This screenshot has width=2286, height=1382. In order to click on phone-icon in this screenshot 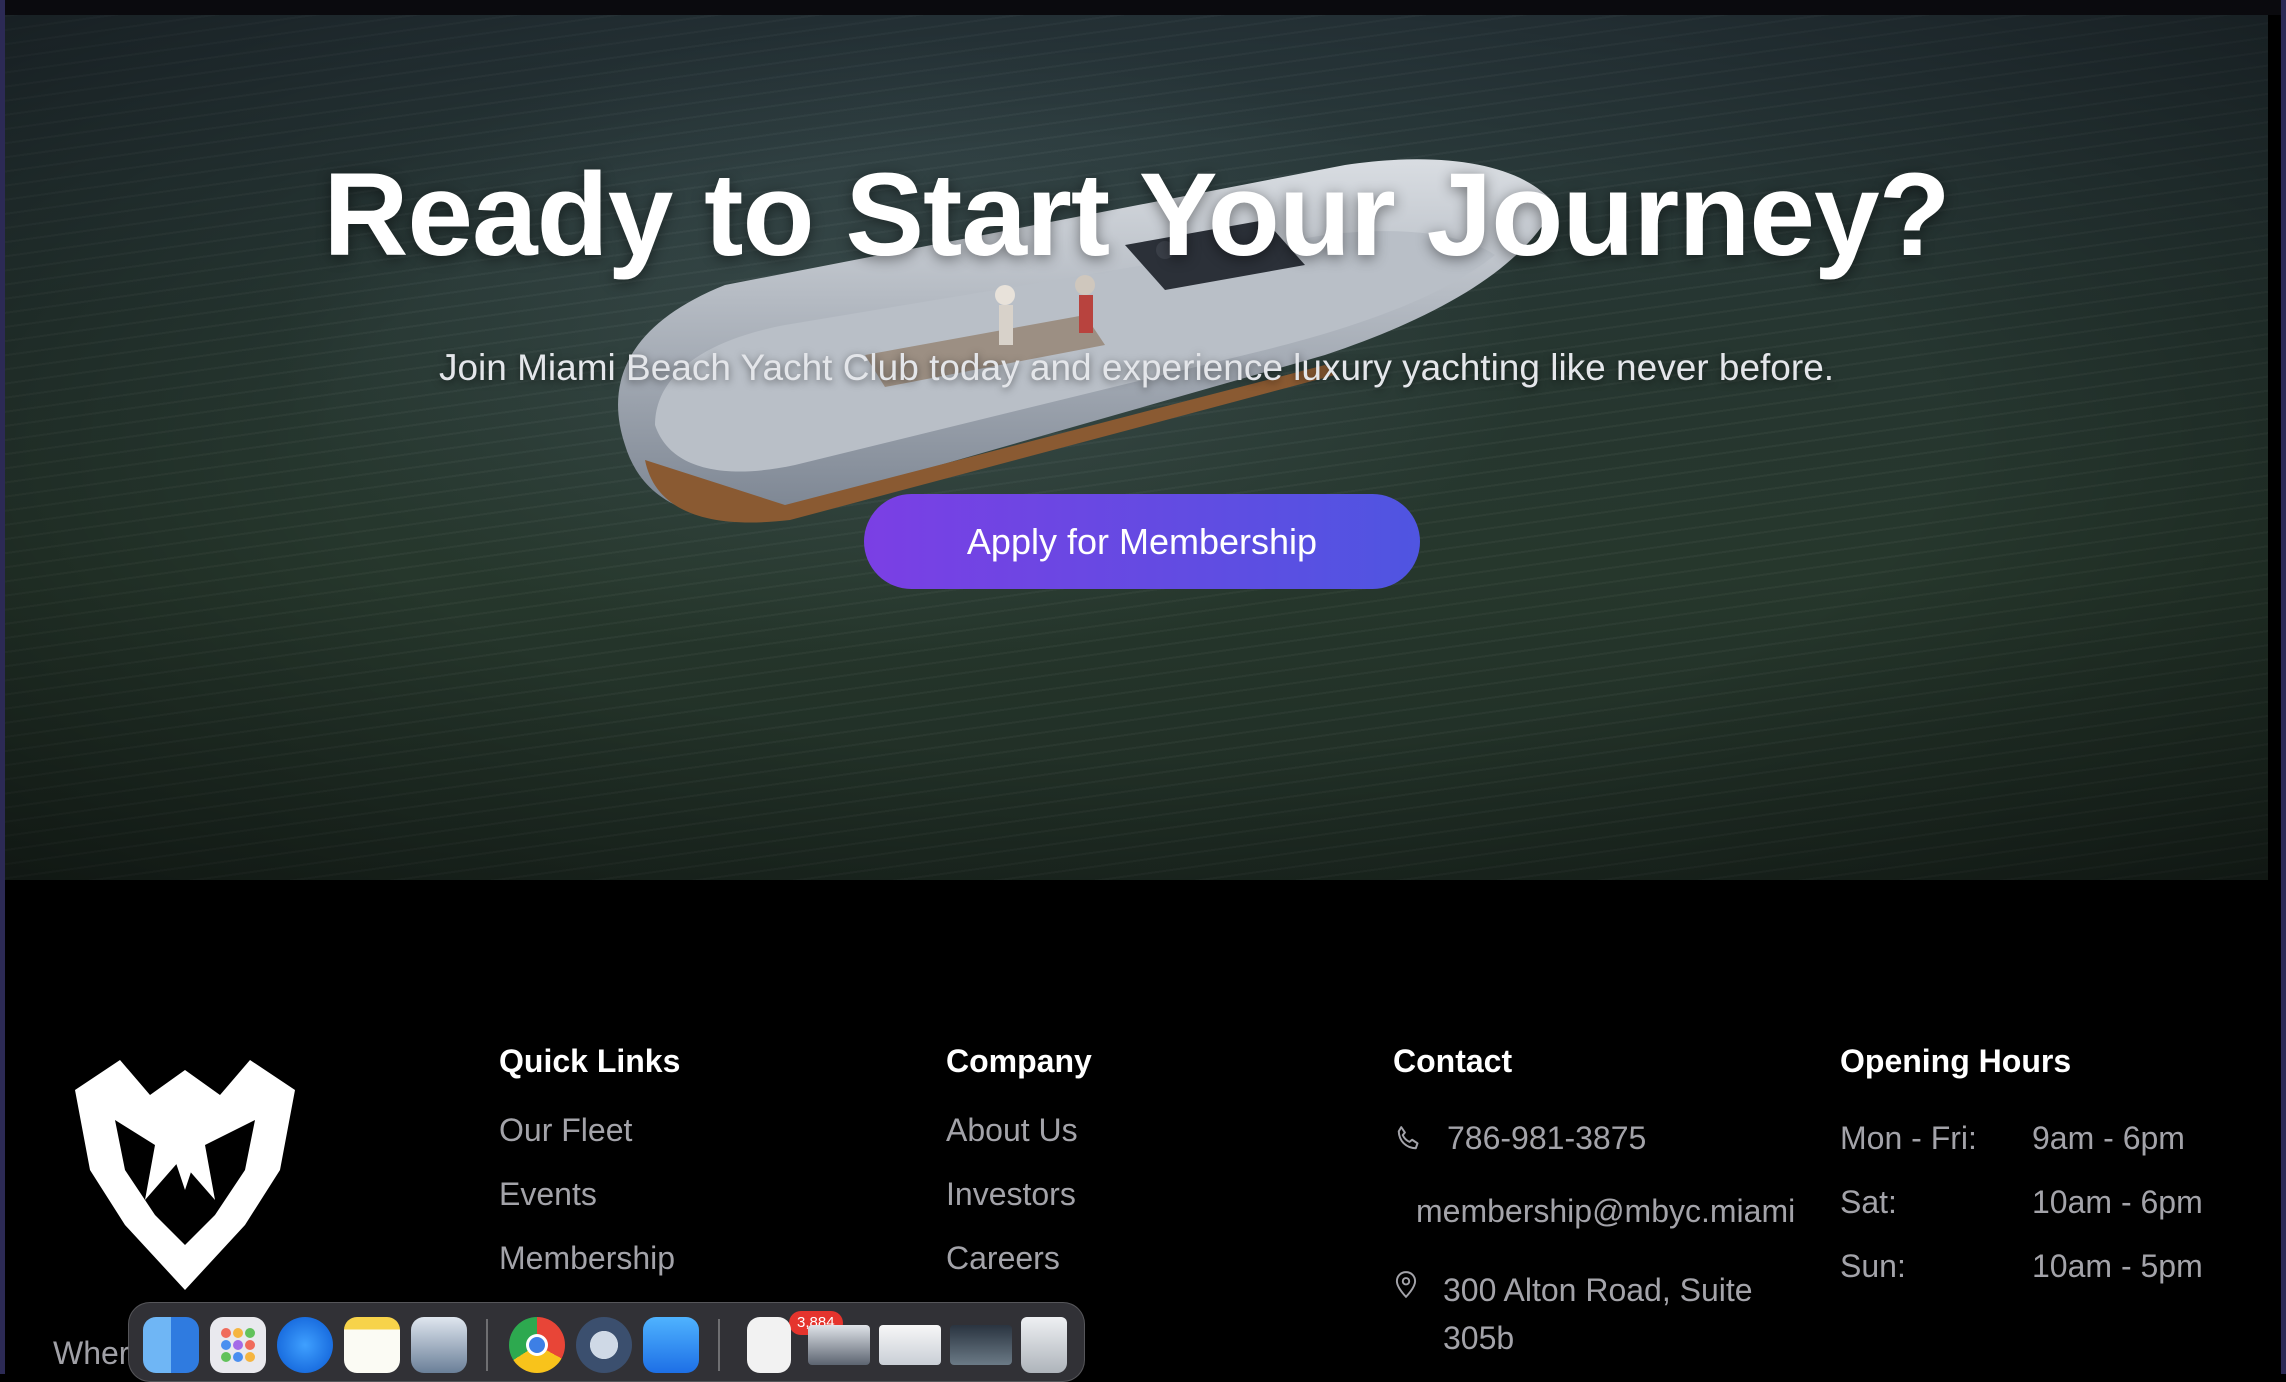, I will do `click(1408, 1137)`.